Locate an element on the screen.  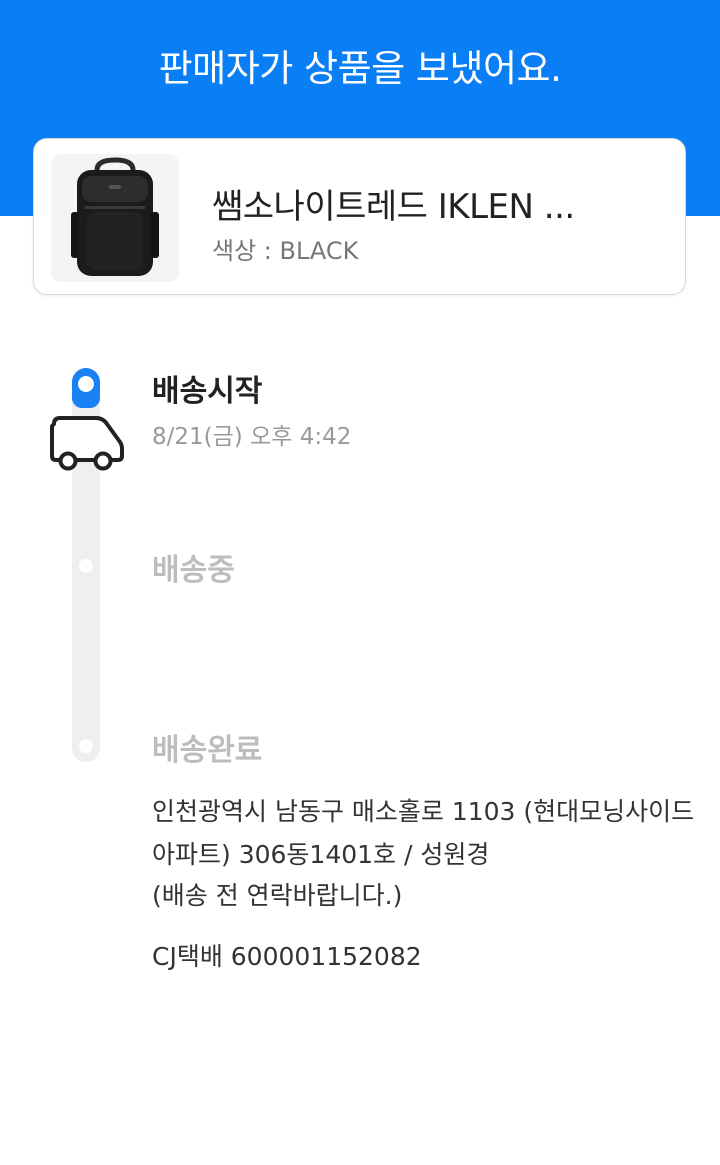
product-image is located at coordinates (115, 218).